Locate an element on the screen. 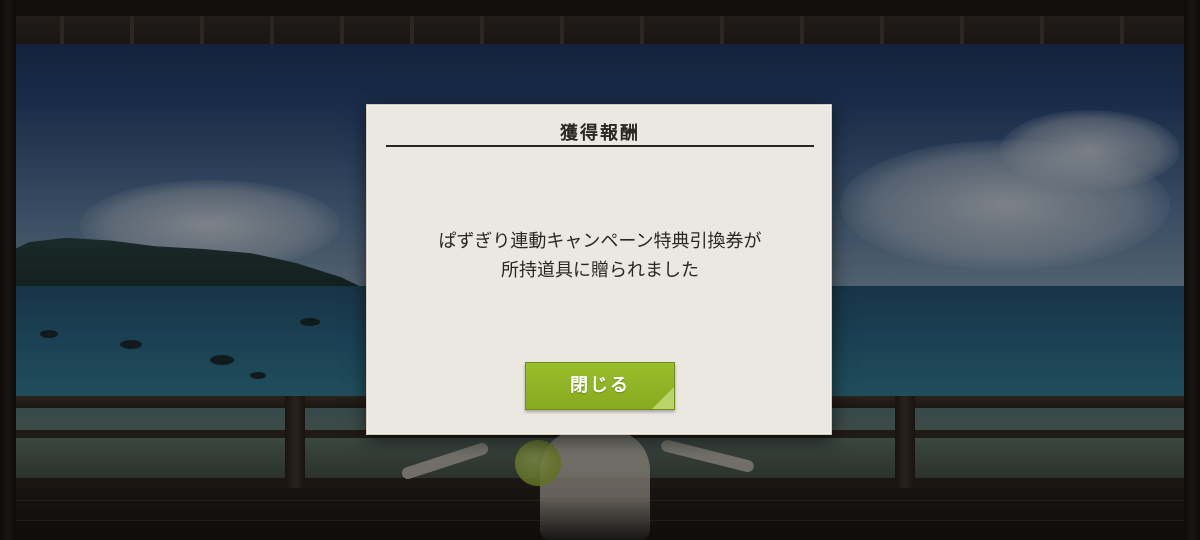 The image size is (1200, 540). message-line-2: 所持道具に贈られました is located at coordinates (600, 270).